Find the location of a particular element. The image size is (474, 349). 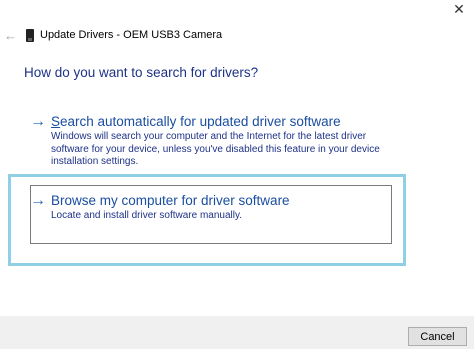

cancel-button: Cancel is located at coordinates (437, 336).